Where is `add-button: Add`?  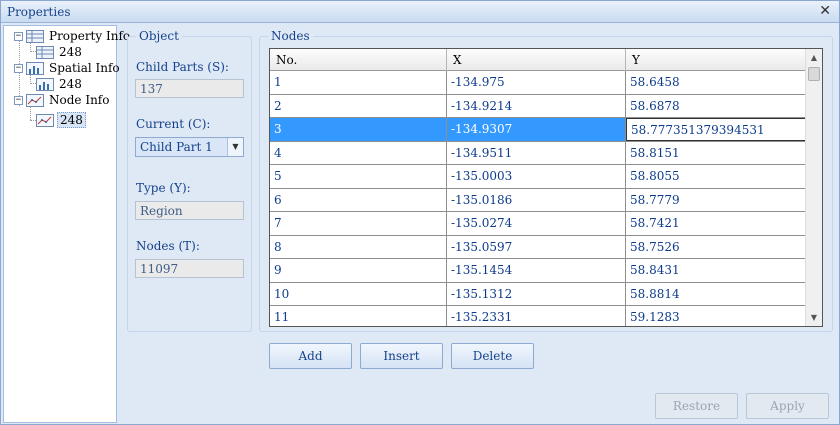 add-button: Add is located at coordinates (310, 356).